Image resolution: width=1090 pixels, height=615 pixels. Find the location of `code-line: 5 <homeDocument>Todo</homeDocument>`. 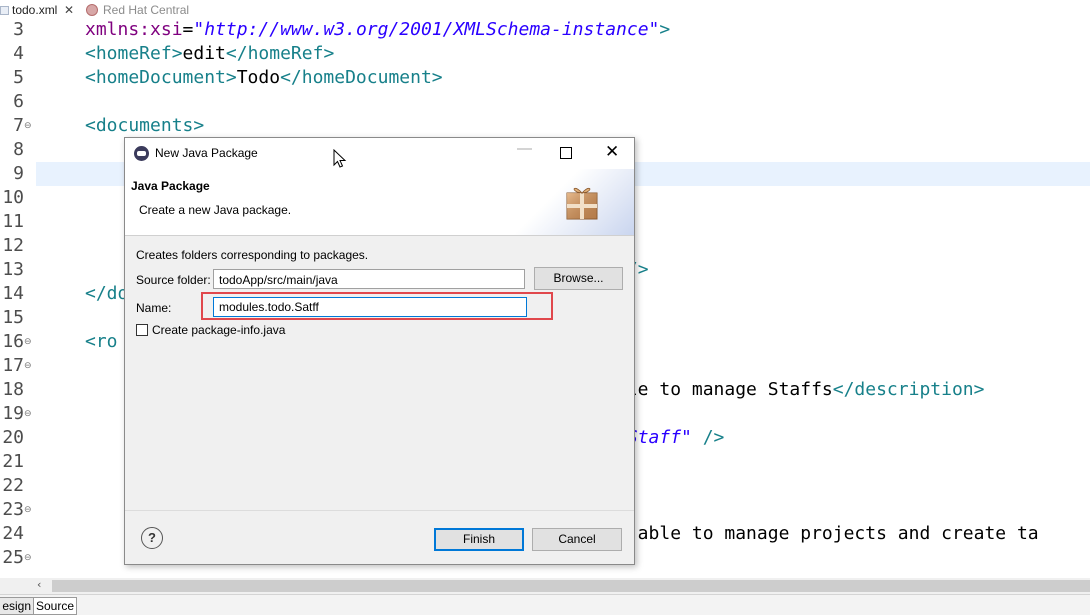

code-line: 5 <homeDocument>Todo</homeDocument> is located at coordinates (545, 78).